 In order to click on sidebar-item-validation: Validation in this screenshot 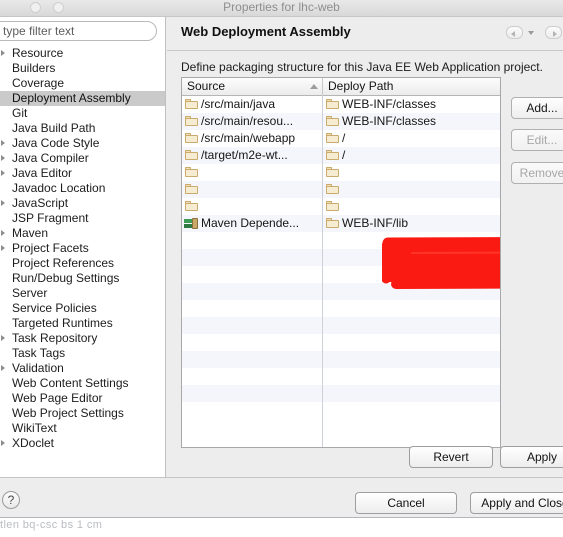, I will do `click(82, 368)`.